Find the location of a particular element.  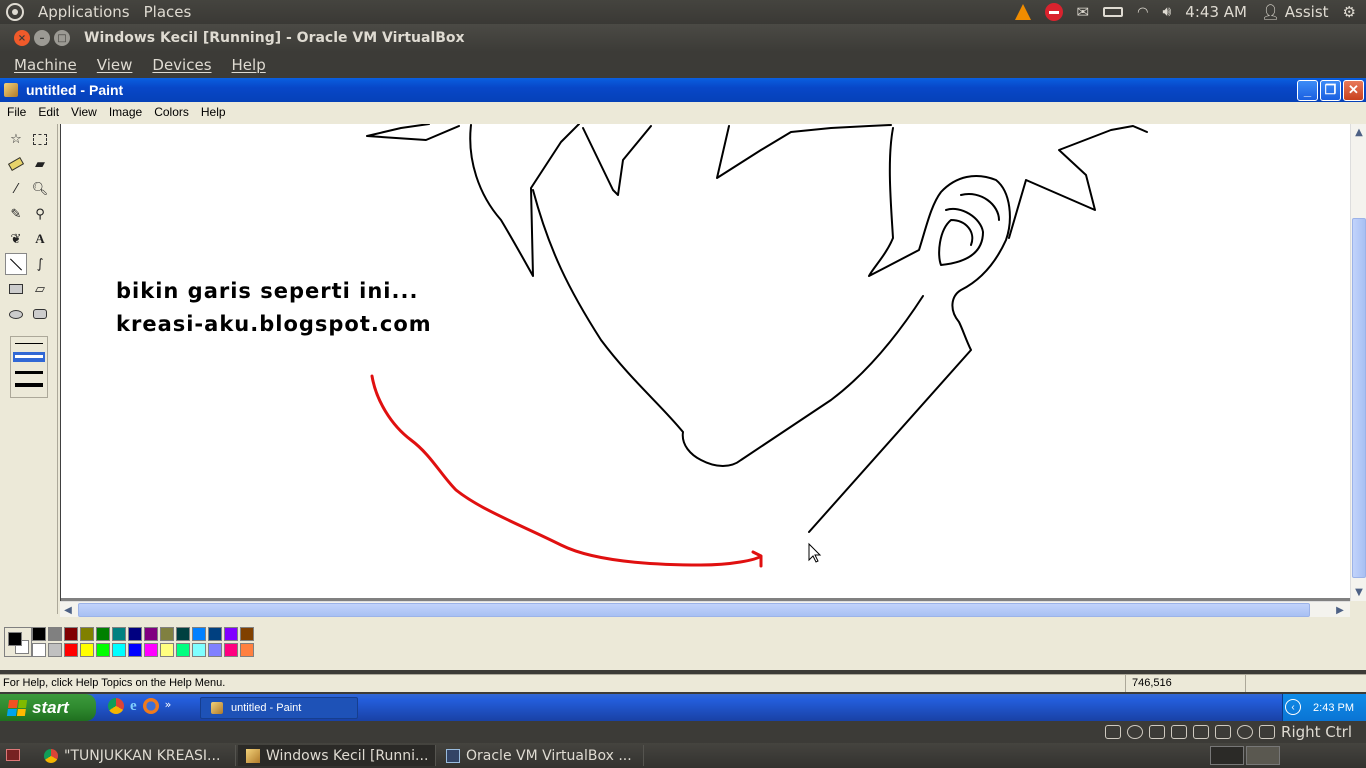

current-colors is located at coordinates (18, 642).